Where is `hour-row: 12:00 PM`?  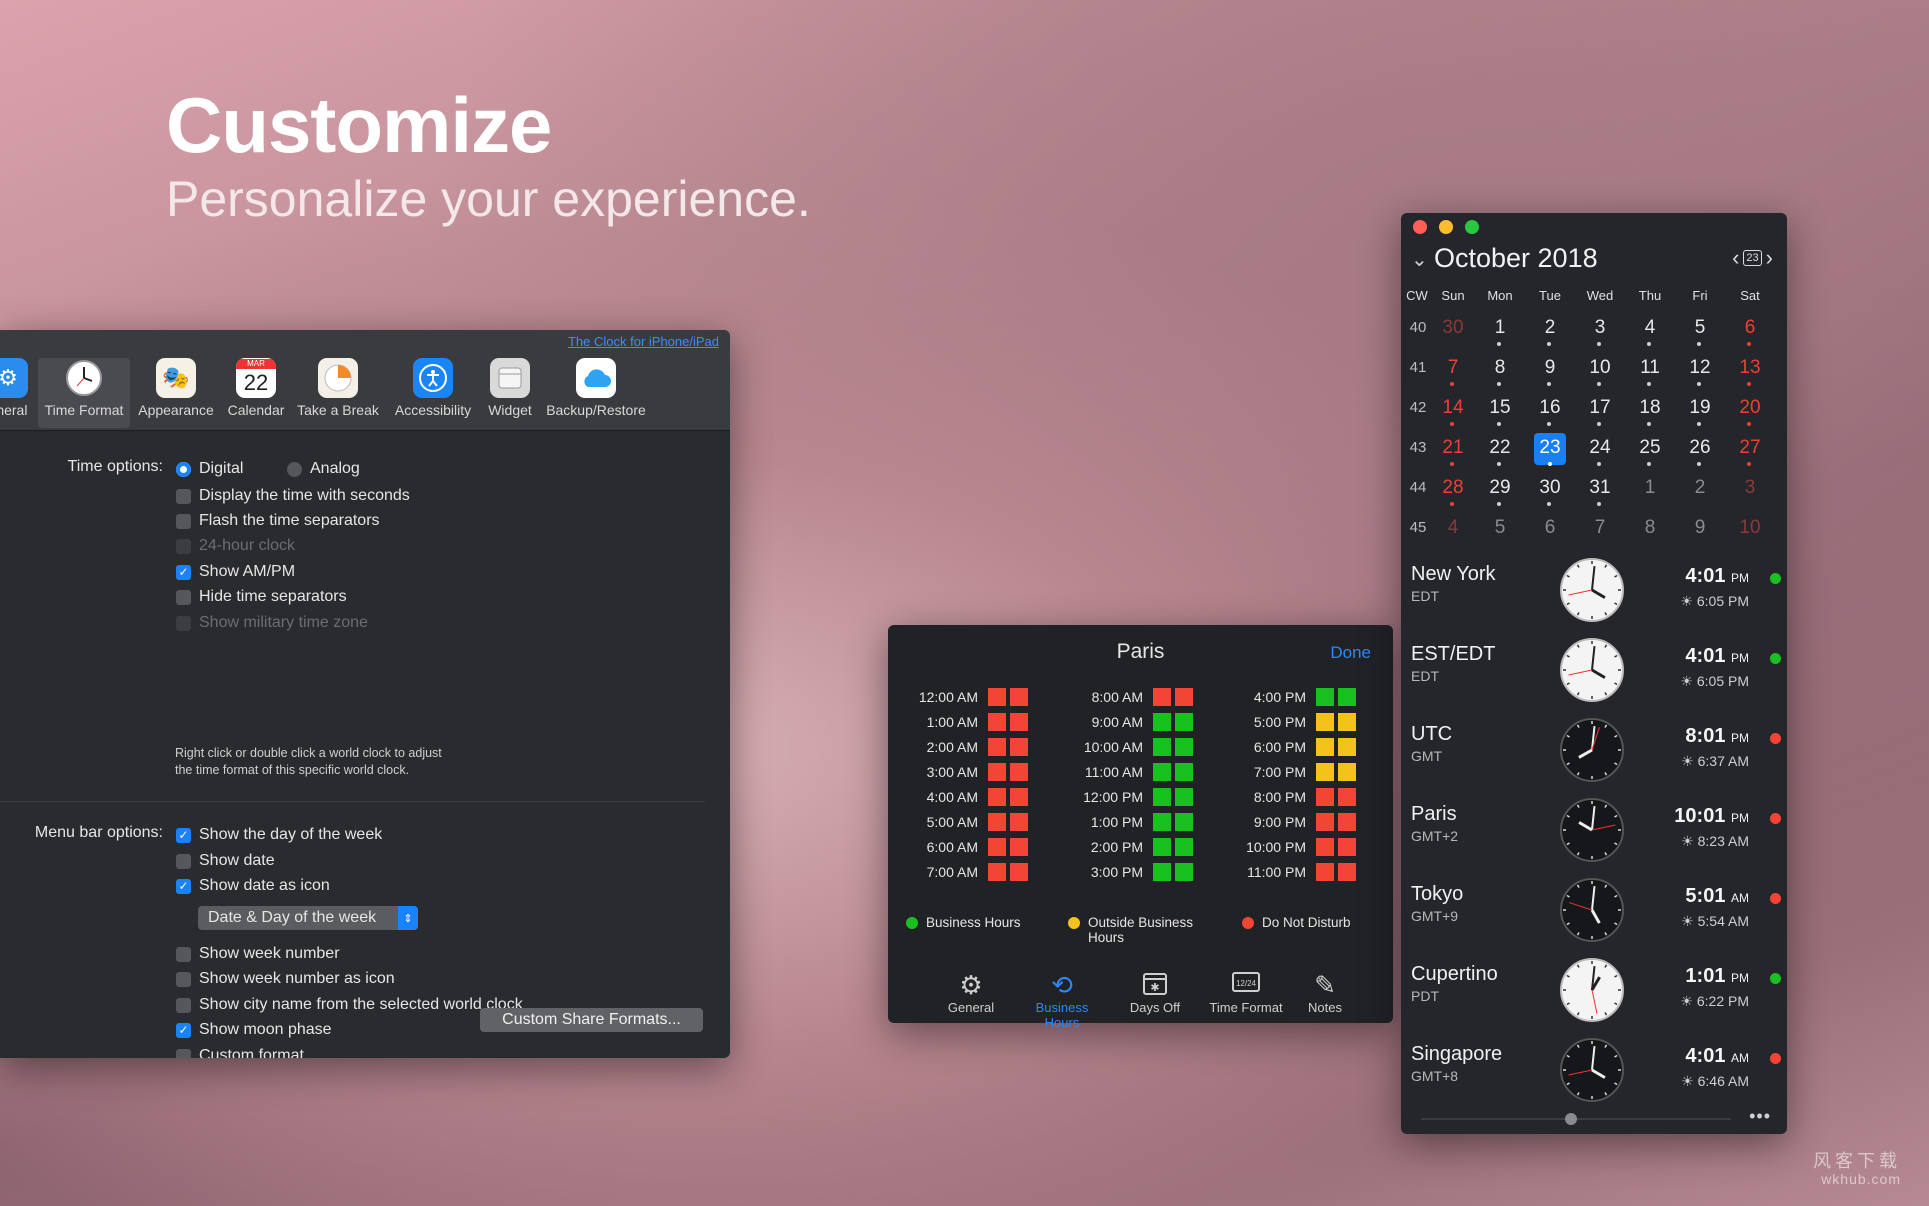
hour-row: 12:00 PM is located at coordinates (1126, 797).